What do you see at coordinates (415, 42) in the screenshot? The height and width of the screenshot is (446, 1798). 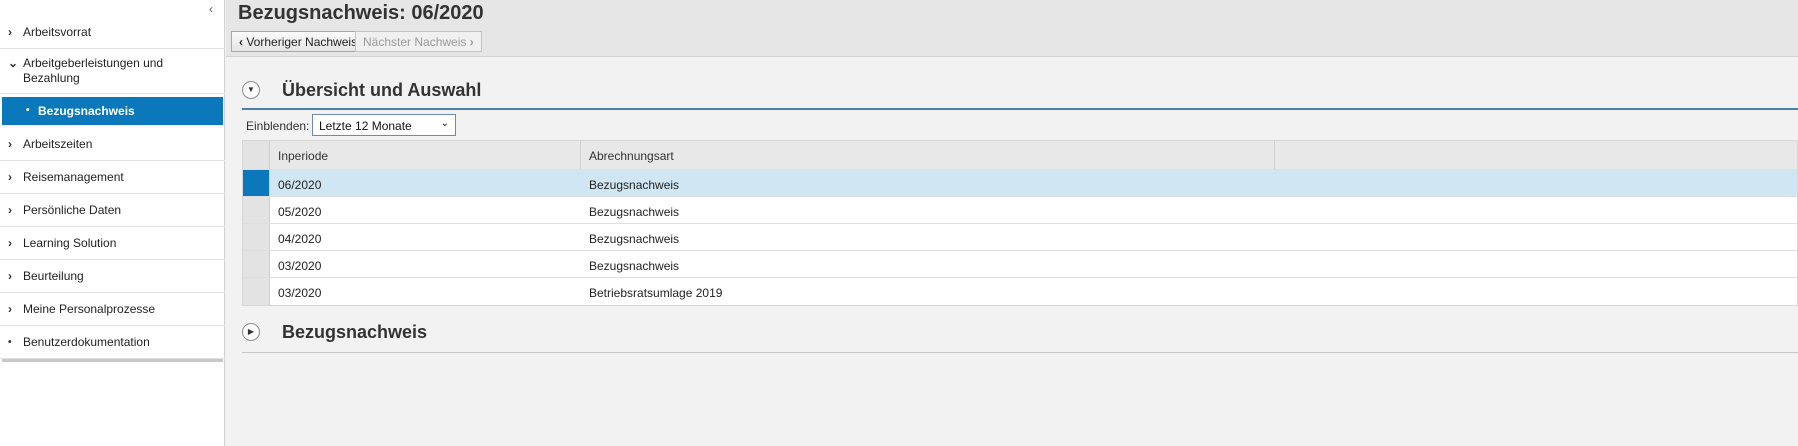 I see `next-statement-label: Nächster Nachweis` at bounding box center [415, 42].